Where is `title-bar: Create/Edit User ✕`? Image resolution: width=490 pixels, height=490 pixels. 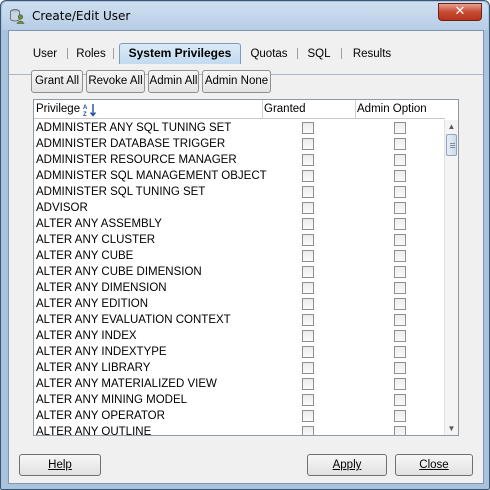 title-bar: Create/Edit User ✕ is located at coordinates (245, 16).